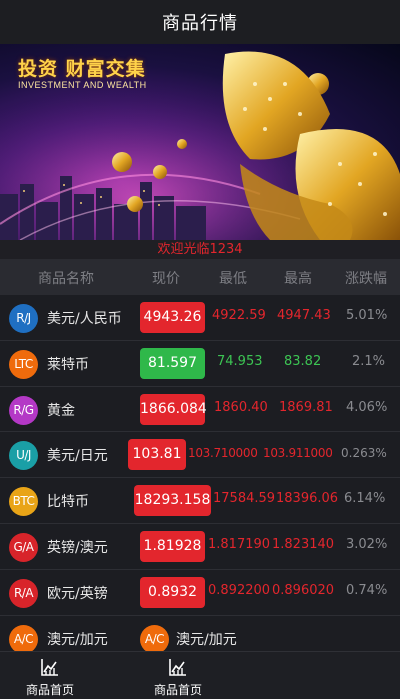 The height and width of the screenshot is (699, 400). Describe the element at coordinates (23, 593) in the screenshot. I see `symbol-badge: R/A` at that location.